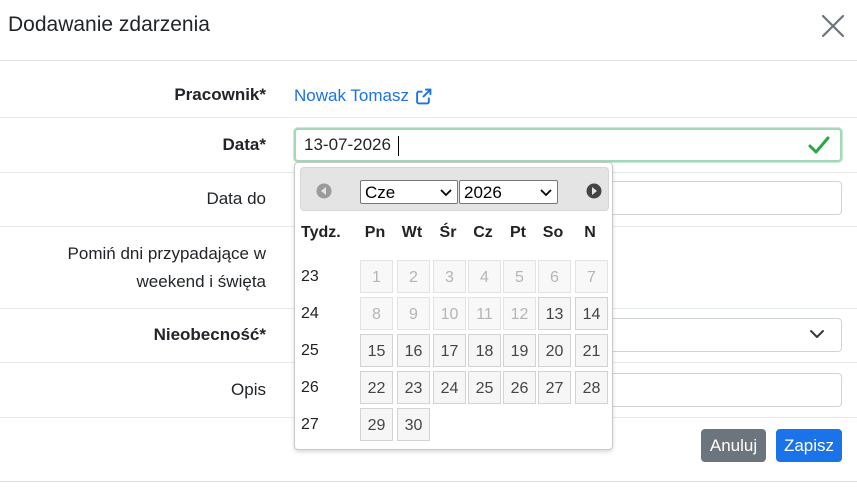 The width and height of the screenshot is (857, 495). Describe the element at coordinates (809, 445) in the screenshot. I see `save-button: Zapisz` at that location.